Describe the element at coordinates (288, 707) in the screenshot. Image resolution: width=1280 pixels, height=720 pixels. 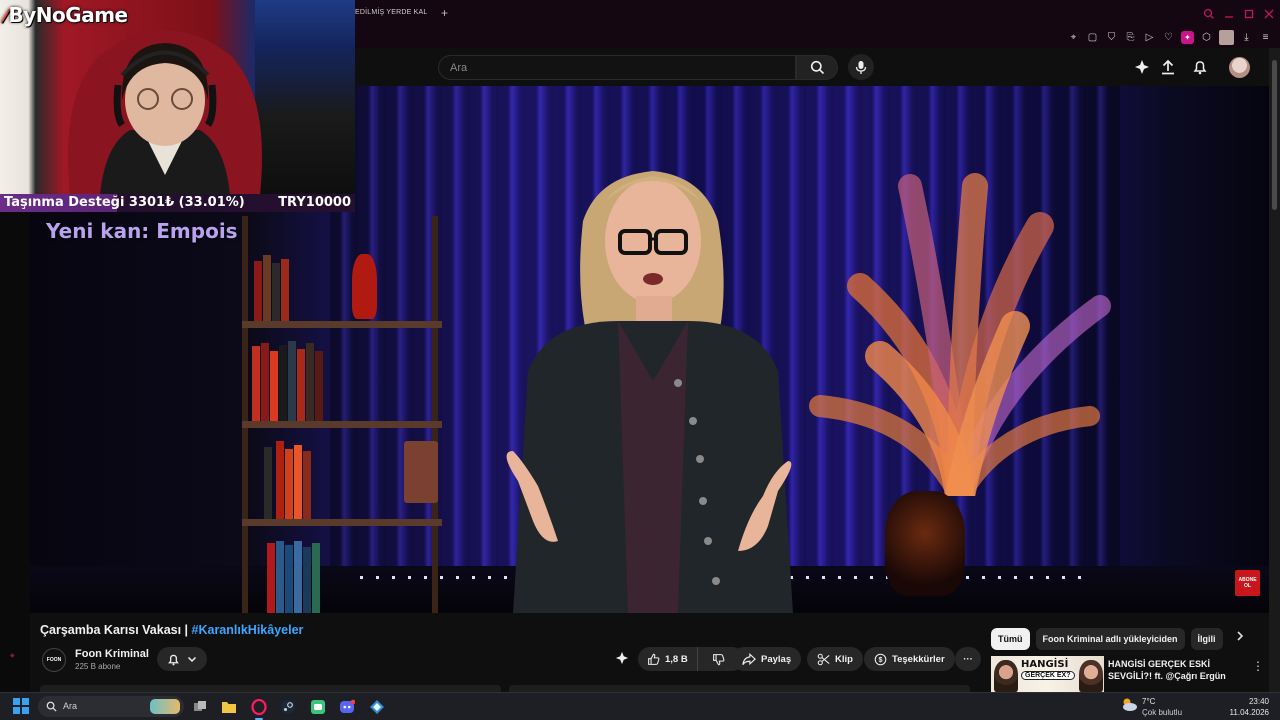
I see `steam-icon` at that location.